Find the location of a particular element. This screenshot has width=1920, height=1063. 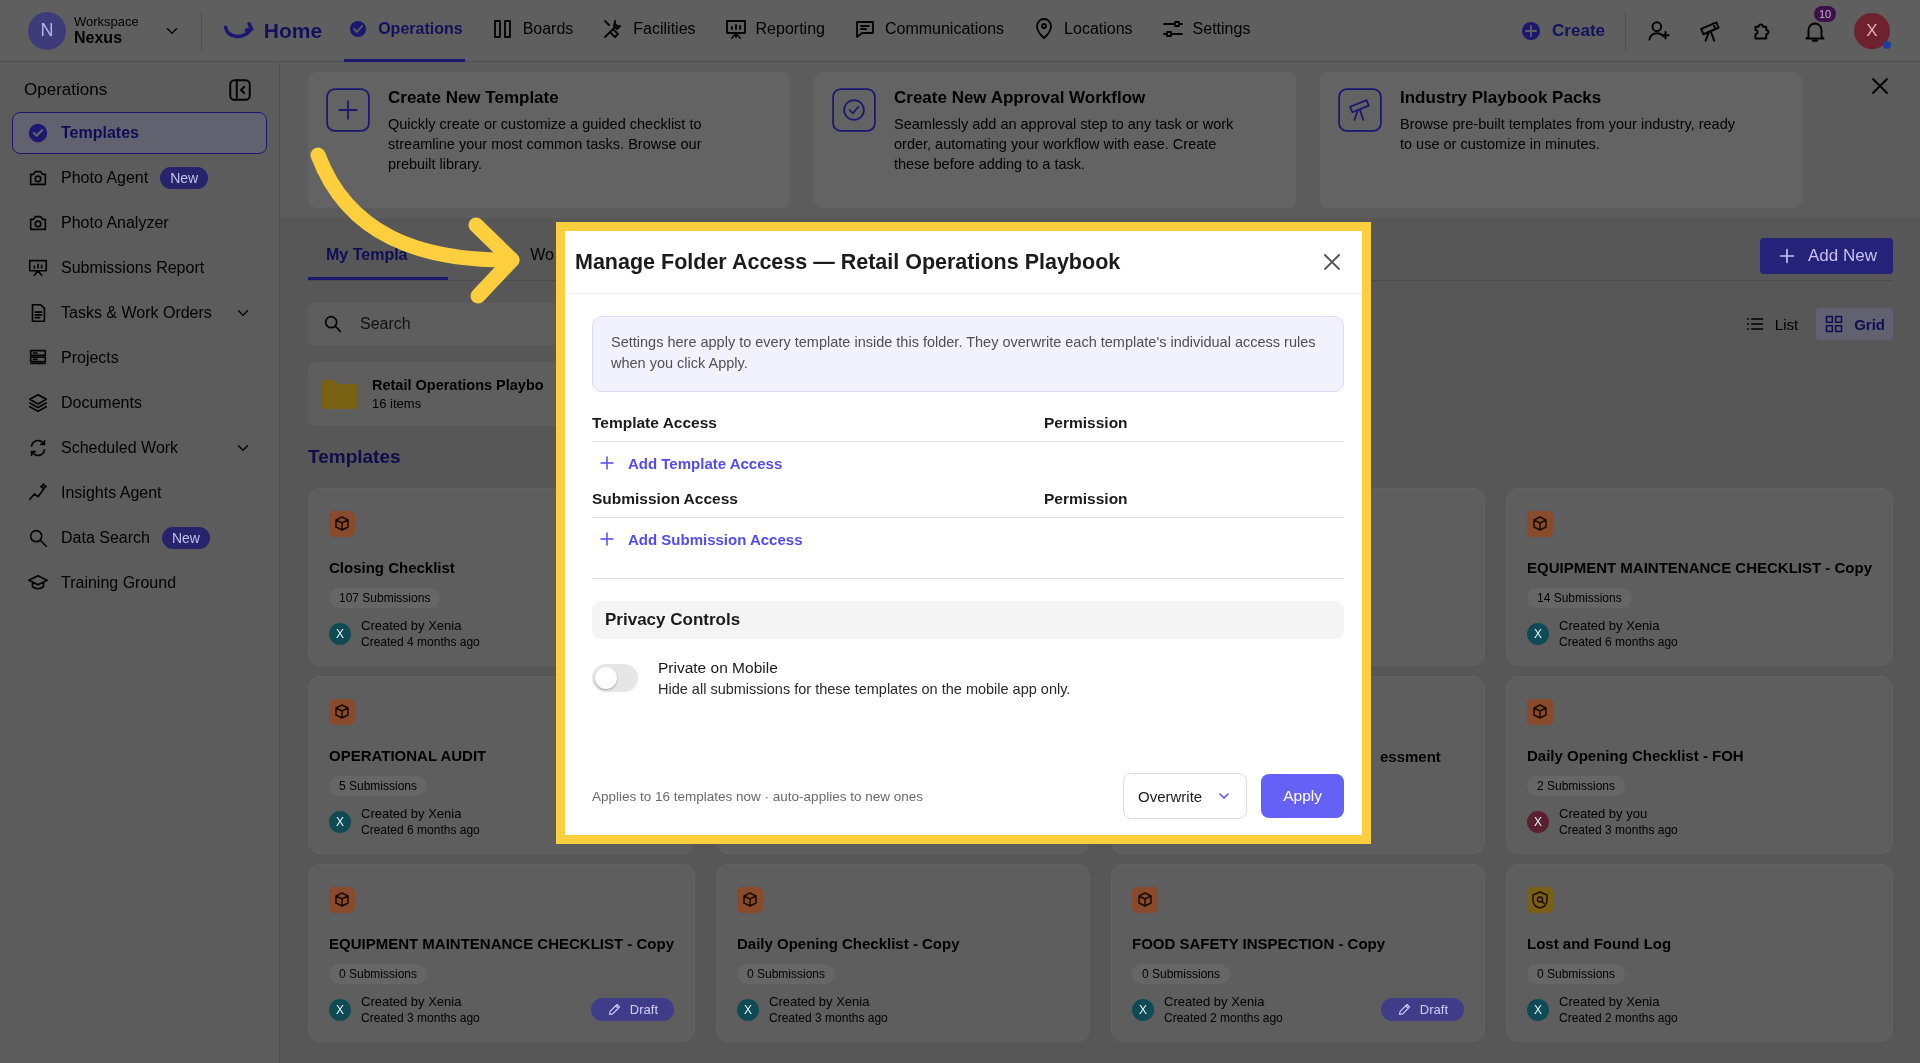

sidebar-item: Documents is located at coordinates (139, 403).